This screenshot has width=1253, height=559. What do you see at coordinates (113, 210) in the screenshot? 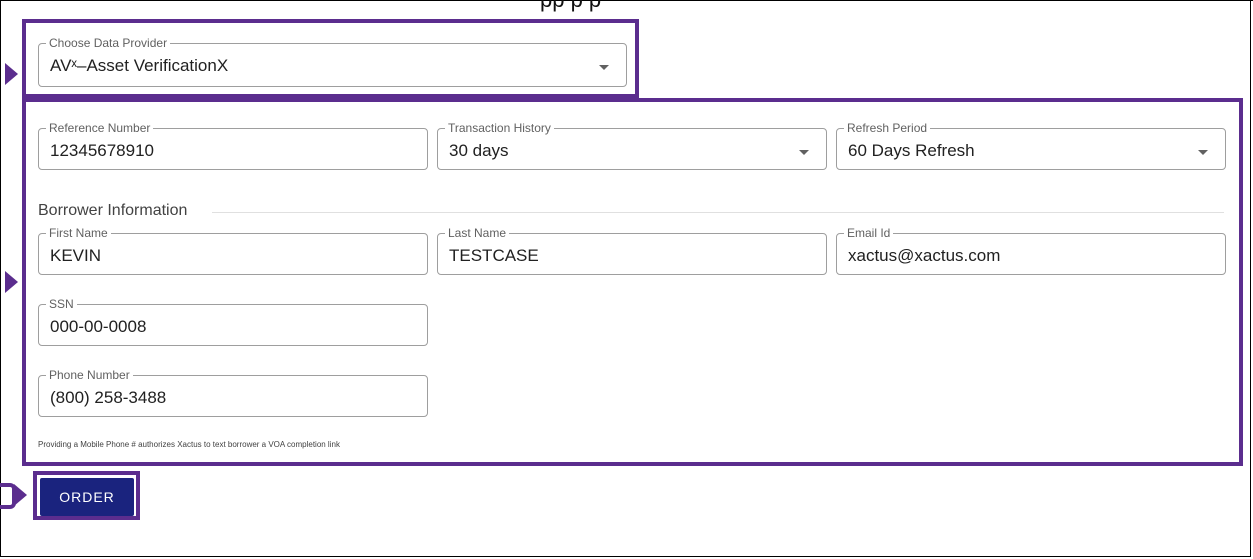
I see `borrower-information-heading: Borrower Information` at bounding box center [113, 210].